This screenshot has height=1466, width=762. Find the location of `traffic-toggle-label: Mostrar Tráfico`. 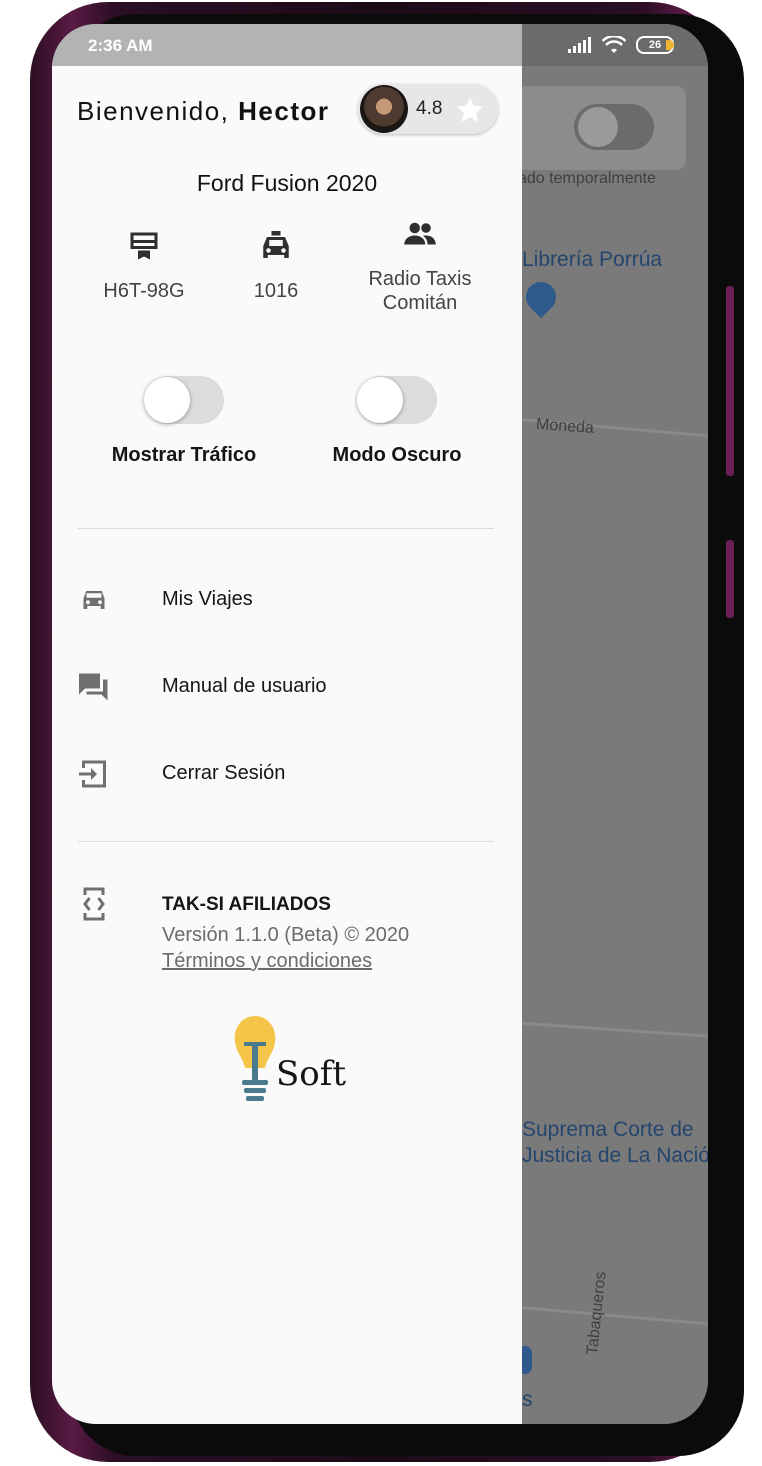

traffic-toggle-label: Mostrar Tráfico is located at coordinates (184, 455).